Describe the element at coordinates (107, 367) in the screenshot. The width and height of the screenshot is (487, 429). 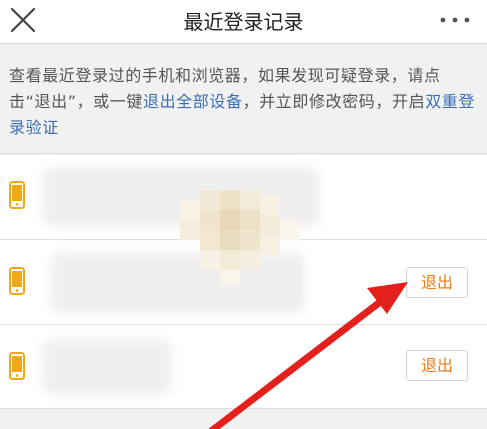
I see `redacted-device-info` at that location.